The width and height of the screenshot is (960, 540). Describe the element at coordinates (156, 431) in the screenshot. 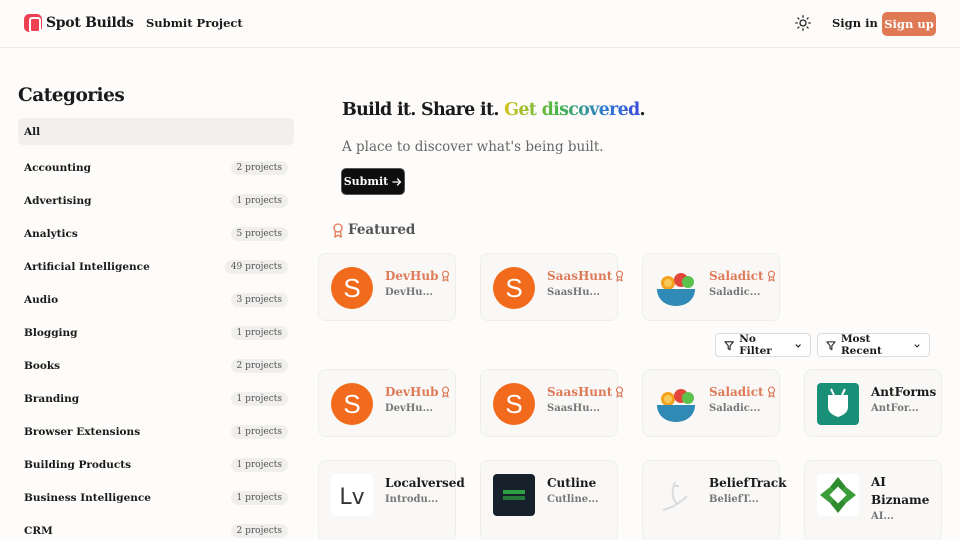

I see `category-item: Browser Extensions 1 projects` at that location.